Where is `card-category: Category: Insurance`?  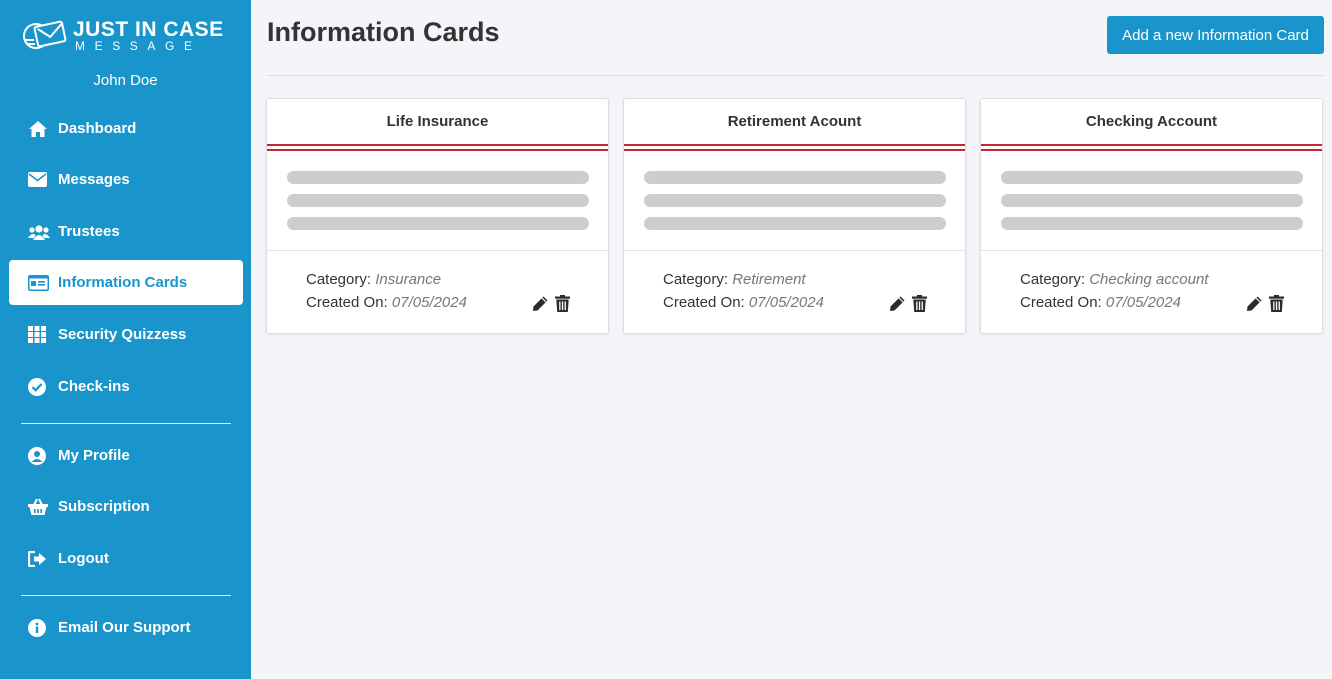
card-category: Category: Insurance is located at coordinates (373, 279).